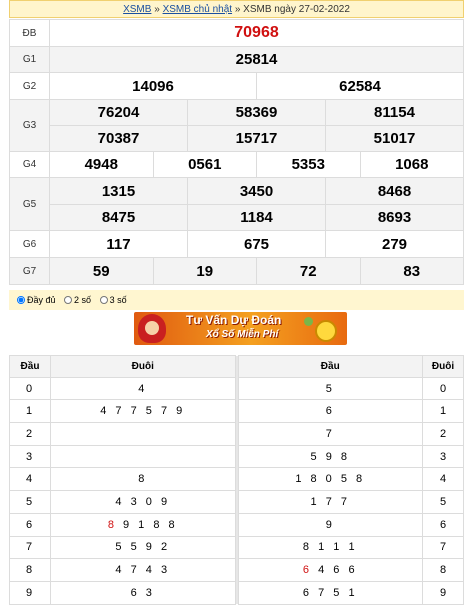  I want to click on loto-key: 1, so click(30, 411).